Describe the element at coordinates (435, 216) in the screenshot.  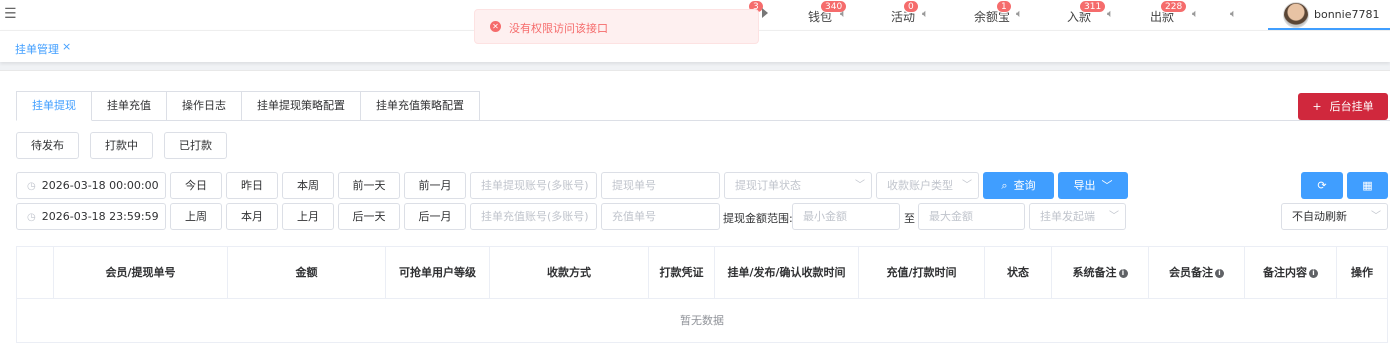
I see `quick-next-month-button: 后一月` at that location.